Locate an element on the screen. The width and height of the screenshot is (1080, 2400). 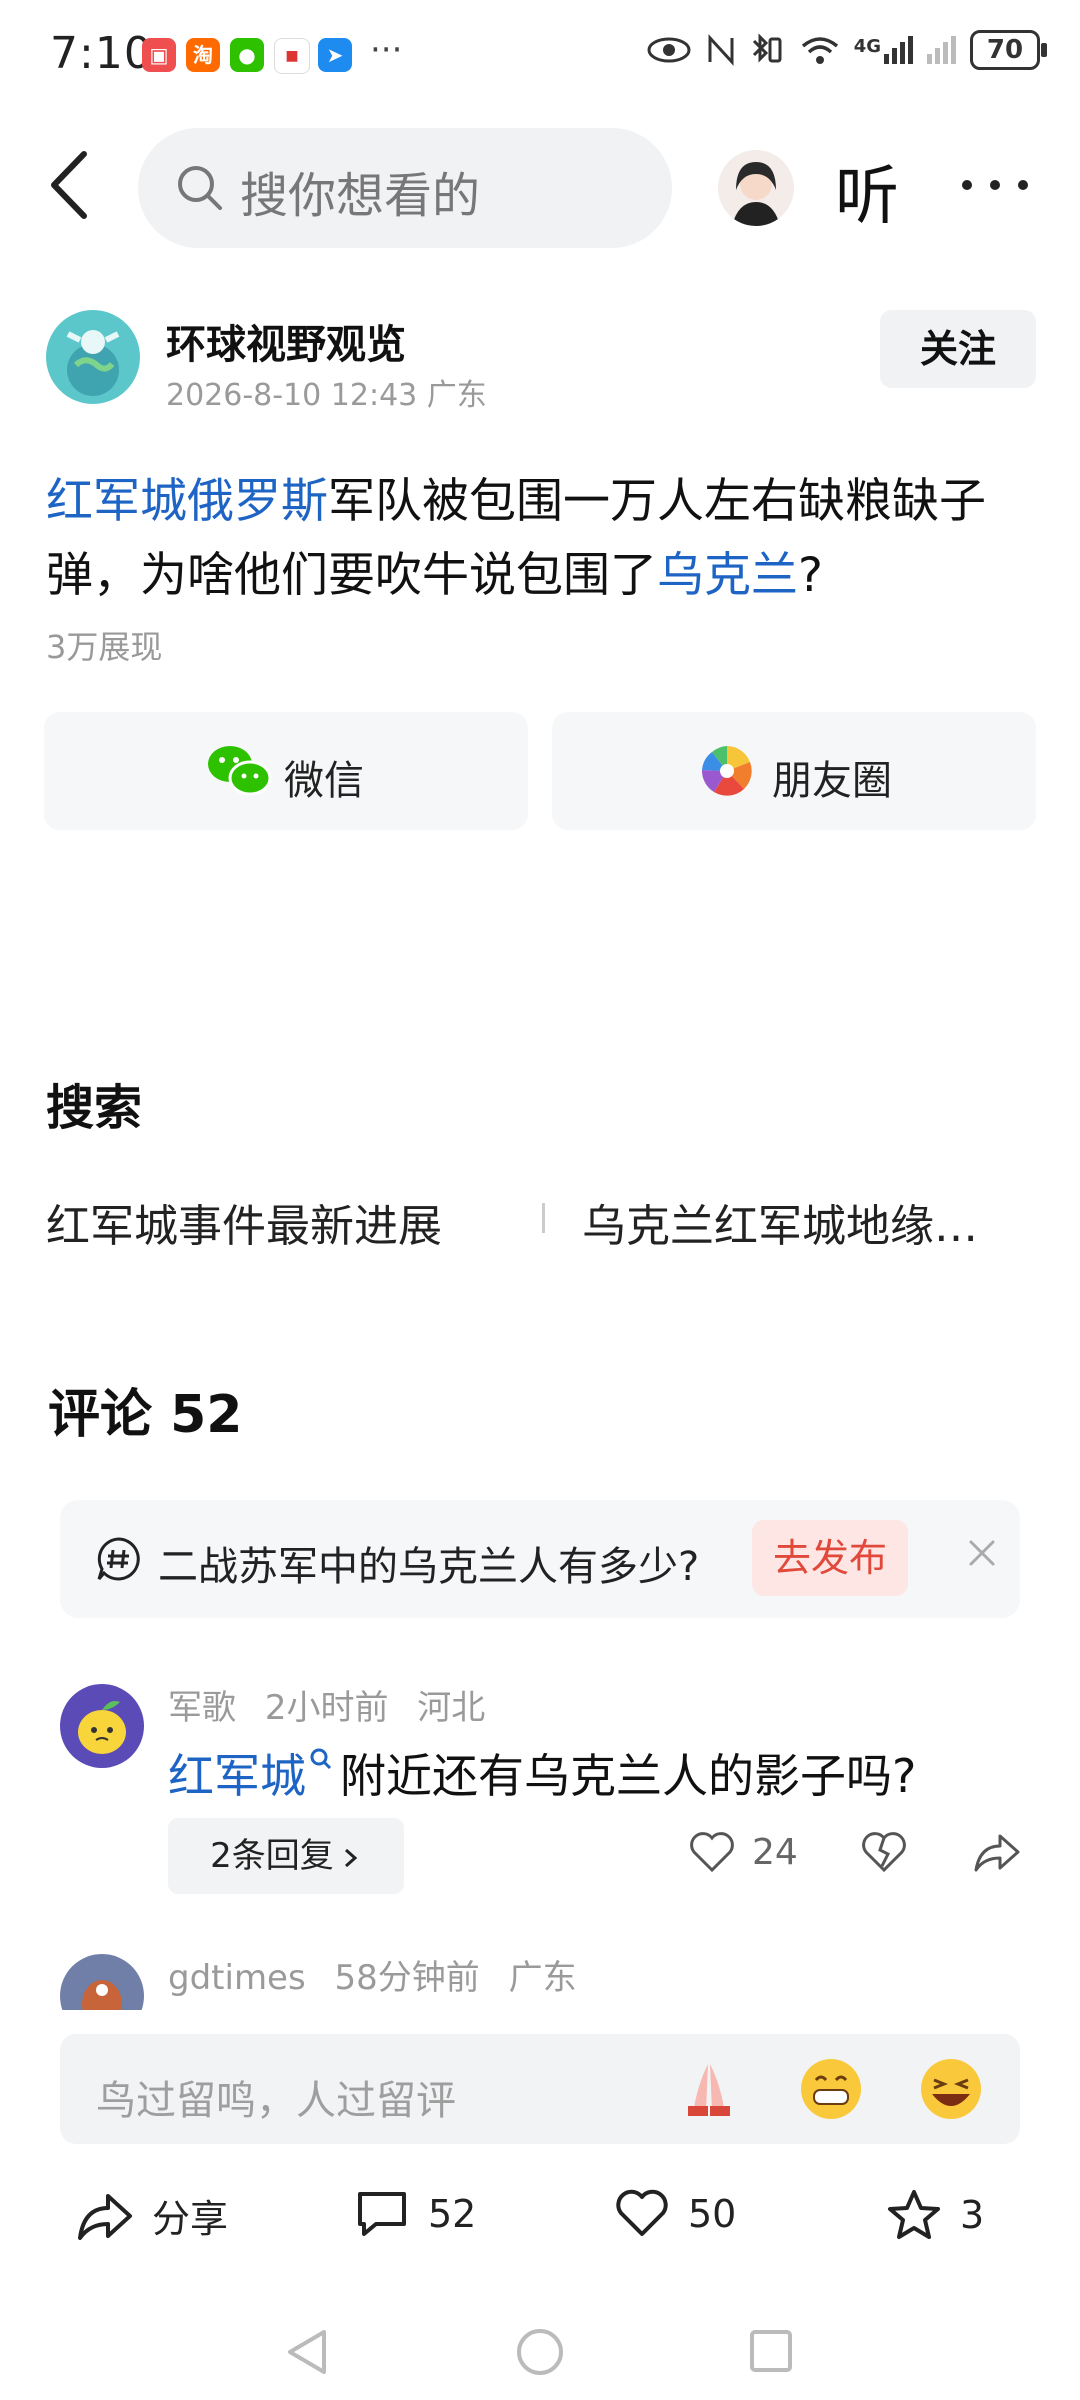
search-placeholder: 搜你想看的 is located at coordinates (360, 196).